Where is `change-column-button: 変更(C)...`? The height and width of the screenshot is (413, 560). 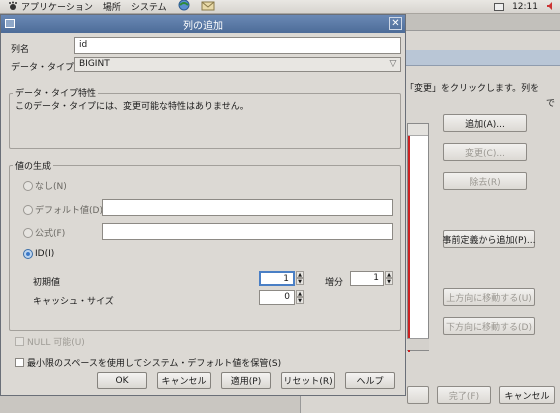 change-column-button: 変更(C)... is located at coordinates (485, 152).